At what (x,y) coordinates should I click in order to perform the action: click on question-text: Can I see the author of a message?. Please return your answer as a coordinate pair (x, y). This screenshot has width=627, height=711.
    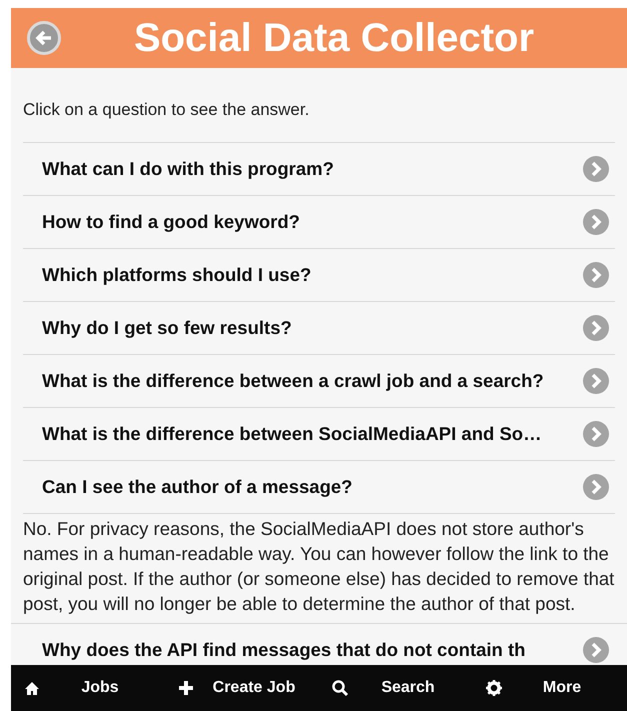
    Looking at the image, I should click on (197, 486).